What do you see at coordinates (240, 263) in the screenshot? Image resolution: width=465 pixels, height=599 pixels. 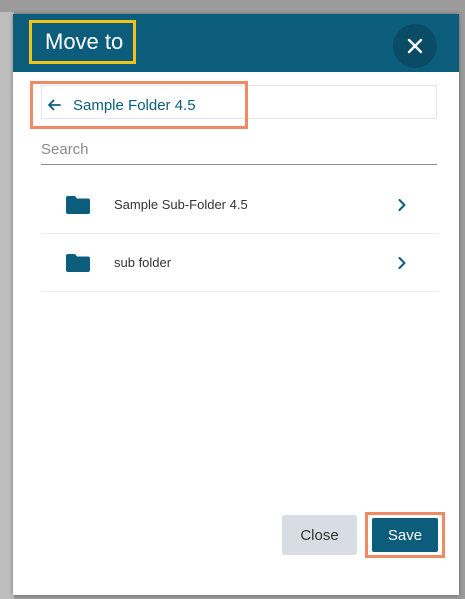 I see `folder-row-sub-folder: sub folder` at bounding box center [240, 263].